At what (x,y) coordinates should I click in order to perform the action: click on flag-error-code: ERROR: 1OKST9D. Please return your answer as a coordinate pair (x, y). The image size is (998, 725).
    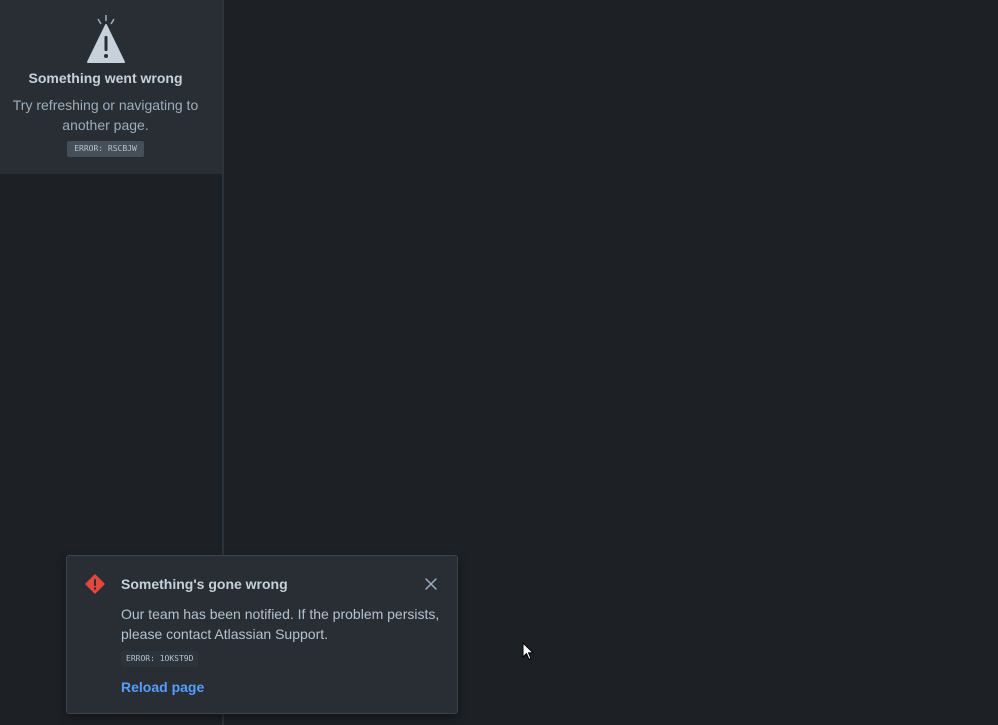
    Looking at the image, I should click on (160, 659).